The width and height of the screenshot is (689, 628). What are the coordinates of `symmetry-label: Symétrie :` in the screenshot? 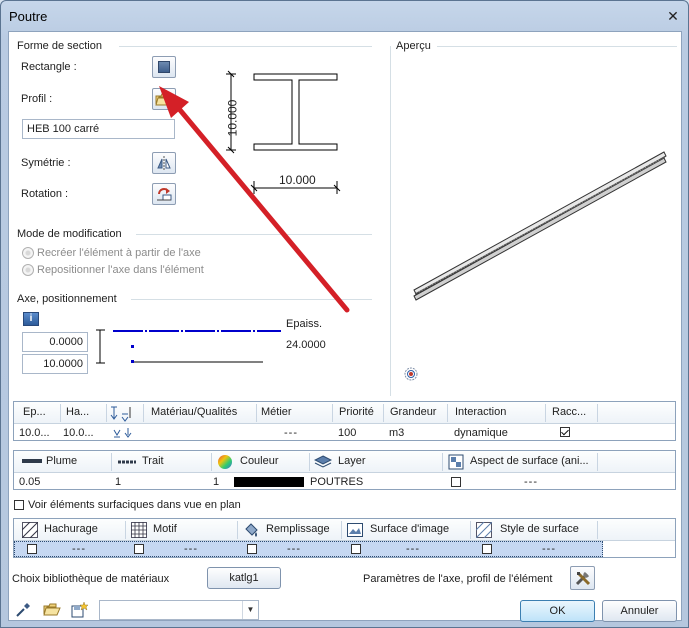 It's located at (46, 163).